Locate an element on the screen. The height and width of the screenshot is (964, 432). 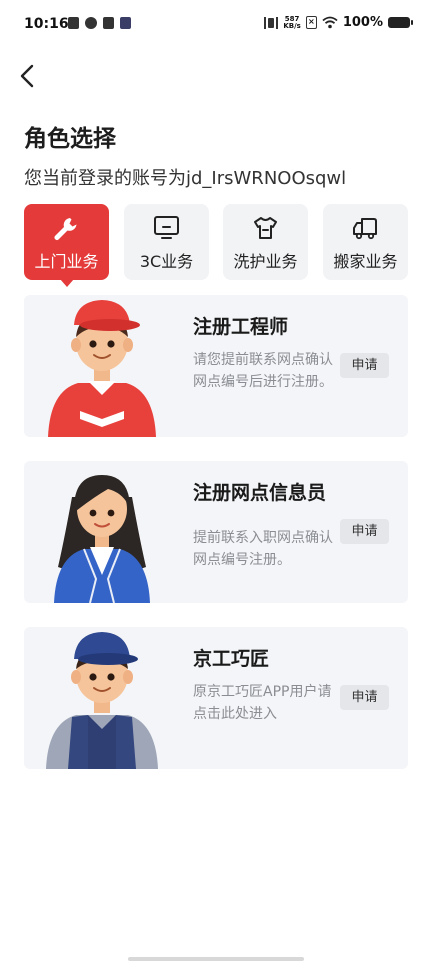
page-title: 角色选择 is located at coordinates (70, 139).